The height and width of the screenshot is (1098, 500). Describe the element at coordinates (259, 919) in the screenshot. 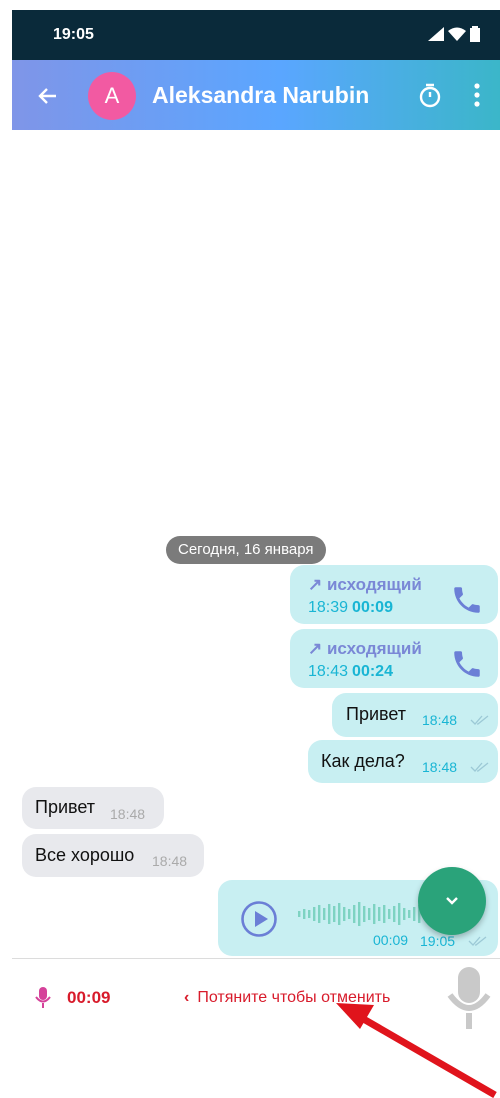

I see `play-icon` at that location.